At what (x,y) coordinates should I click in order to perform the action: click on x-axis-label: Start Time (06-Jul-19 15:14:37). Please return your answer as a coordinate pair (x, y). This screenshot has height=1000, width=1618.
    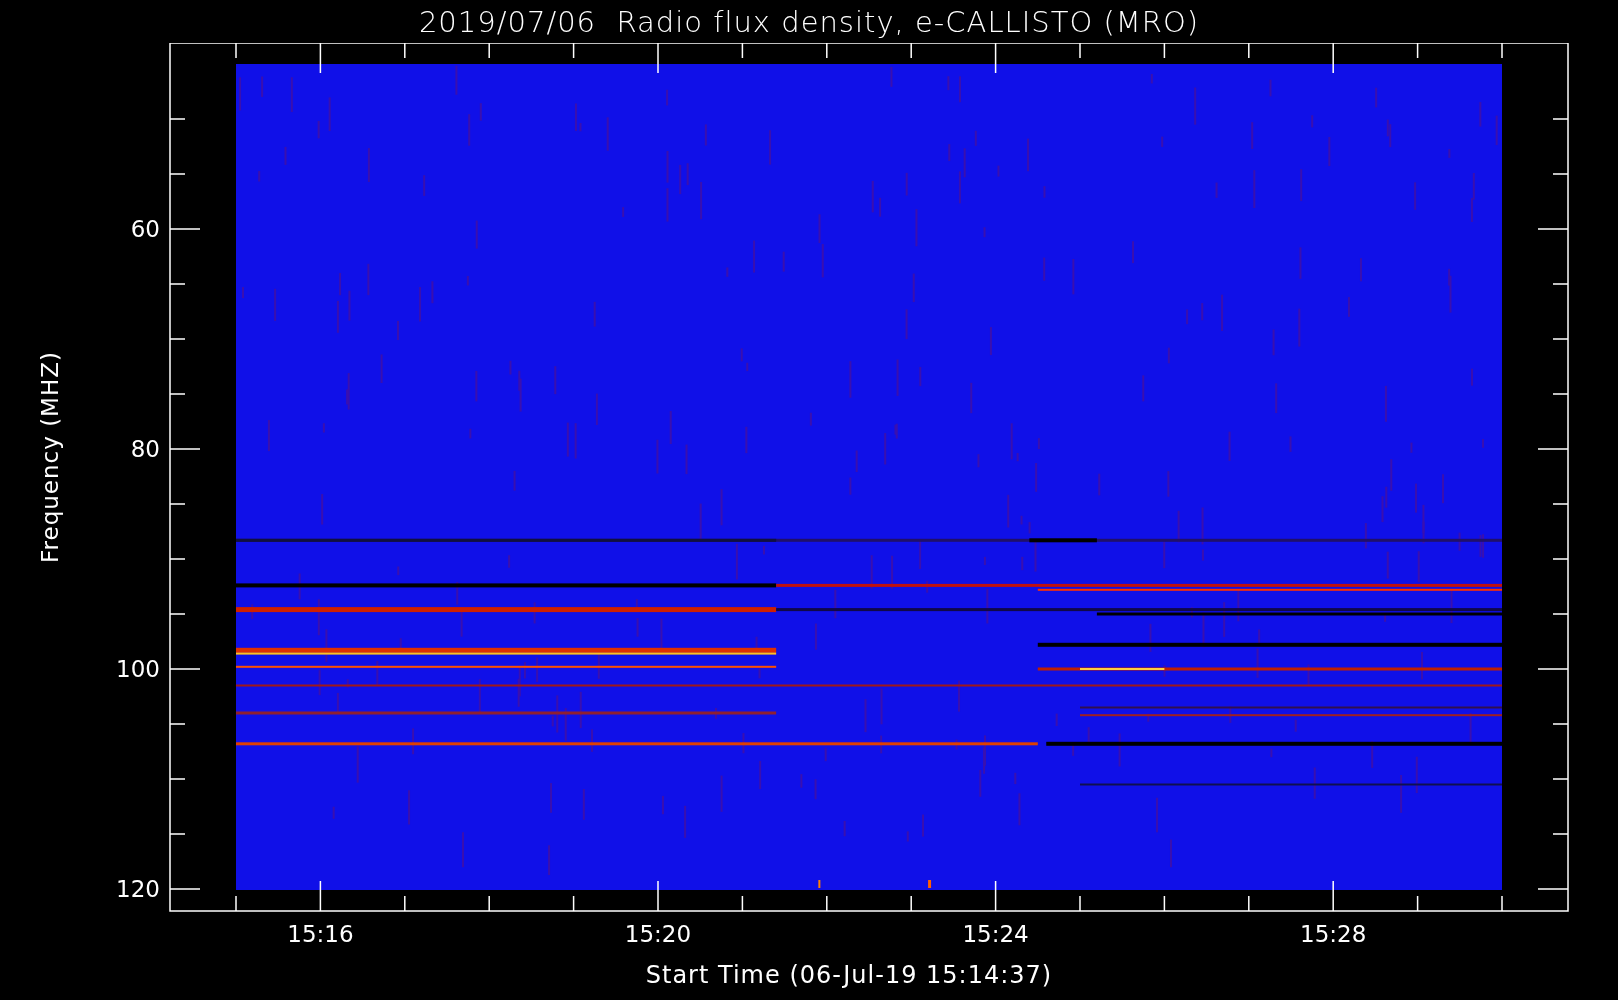
    Looking at the image, I should click on (849, 975).